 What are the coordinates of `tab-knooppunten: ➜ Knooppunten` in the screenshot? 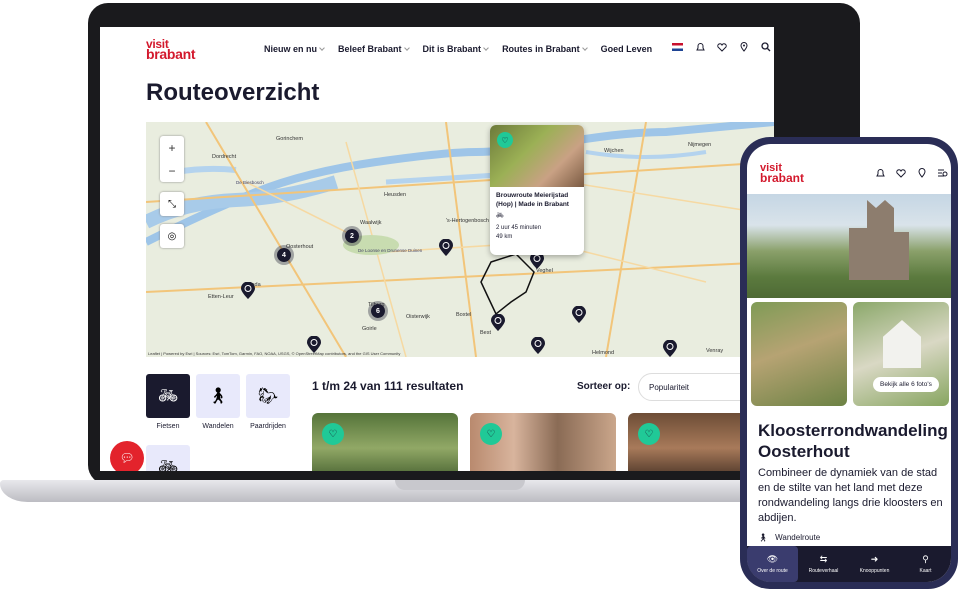 It's located at (874, 564).